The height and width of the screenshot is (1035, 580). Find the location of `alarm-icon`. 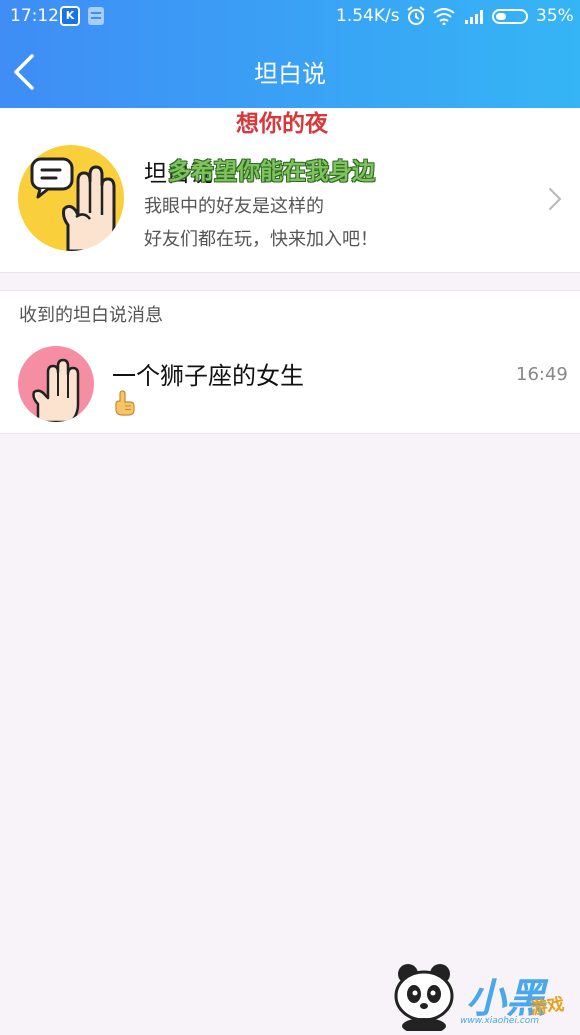

alarm-icon is located at coordinates (416, 18).